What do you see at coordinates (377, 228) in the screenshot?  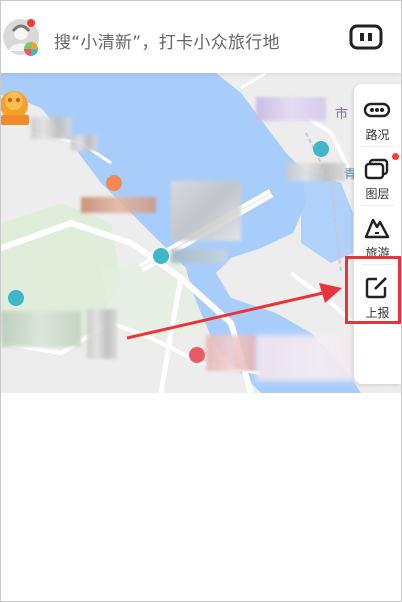 I see `tourism-icon` at bounding box center [377, 228].